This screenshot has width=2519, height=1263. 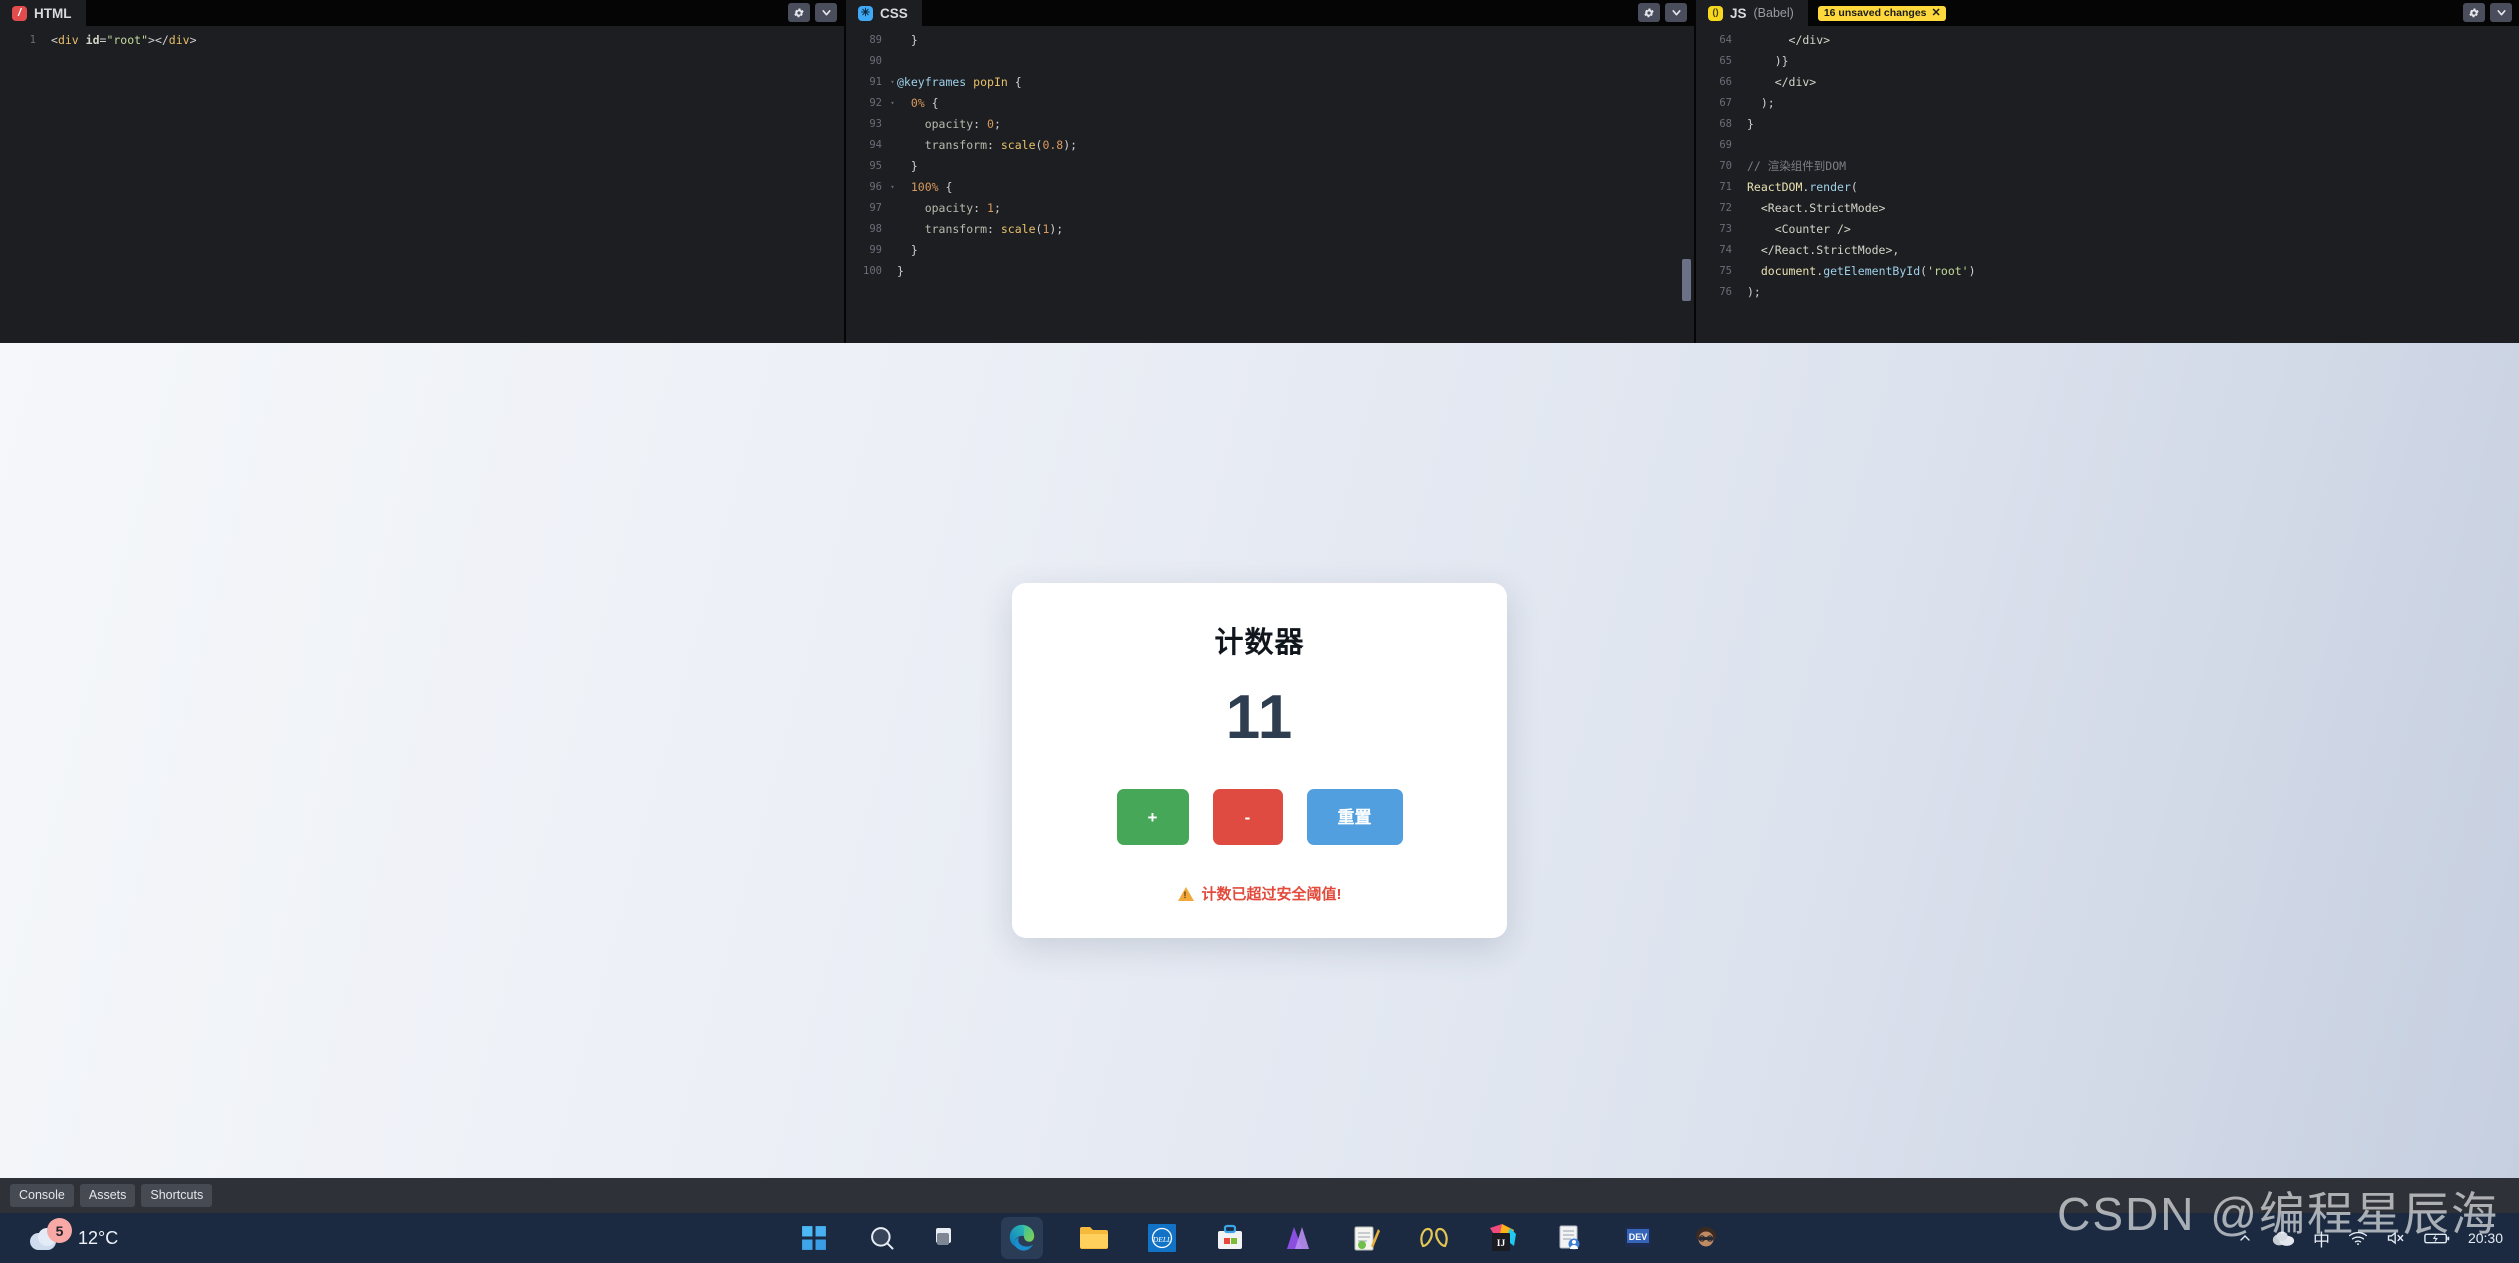 What do you see at coordinates (1570, 1238) in the screenshot?
I see `sticky-notes-icon` at bounding box center [1570, 1238].